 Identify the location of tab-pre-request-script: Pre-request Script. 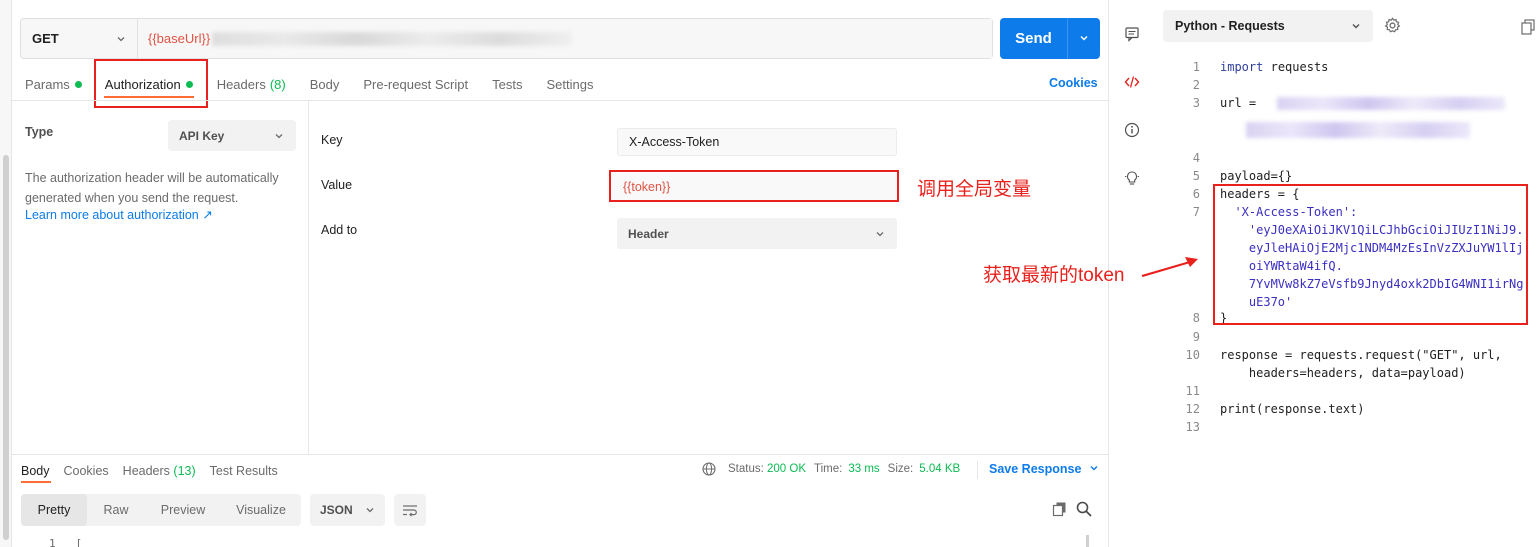
(415, 84).